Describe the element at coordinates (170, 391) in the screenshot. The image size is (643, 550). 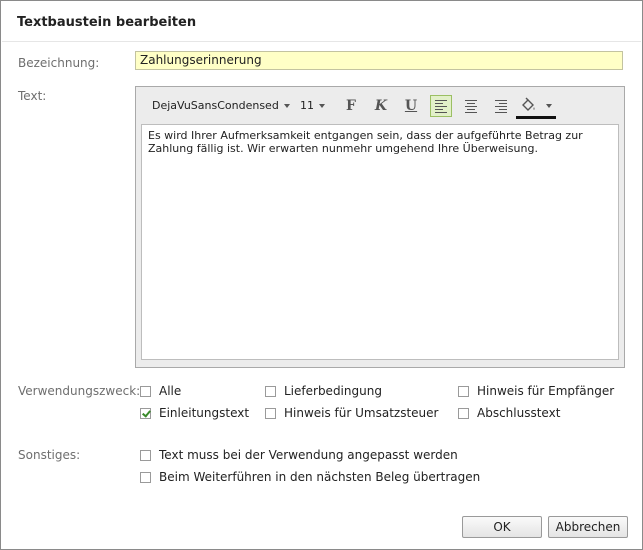
I see `checkbox-label: Alle` at that location.